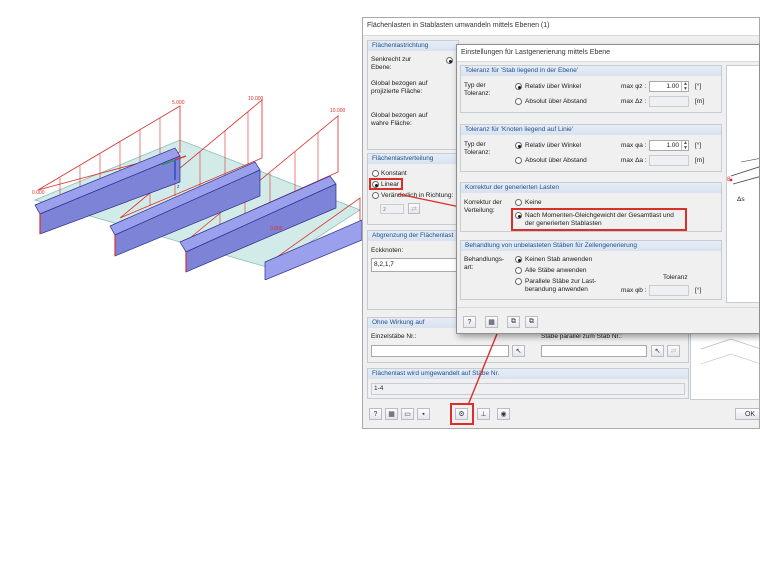 The height and width of the screenshot is (570, 760). I want to click on unloaded-label: Behandlungs-art:, so click(484, 263).